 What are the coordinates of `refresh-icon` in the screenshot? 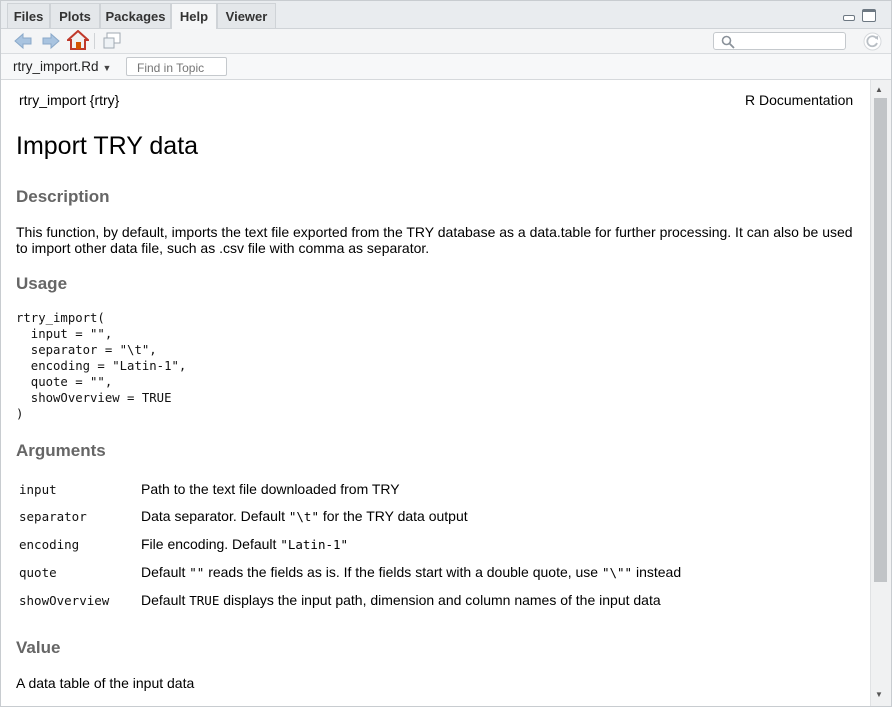 It's located at (872, 41).